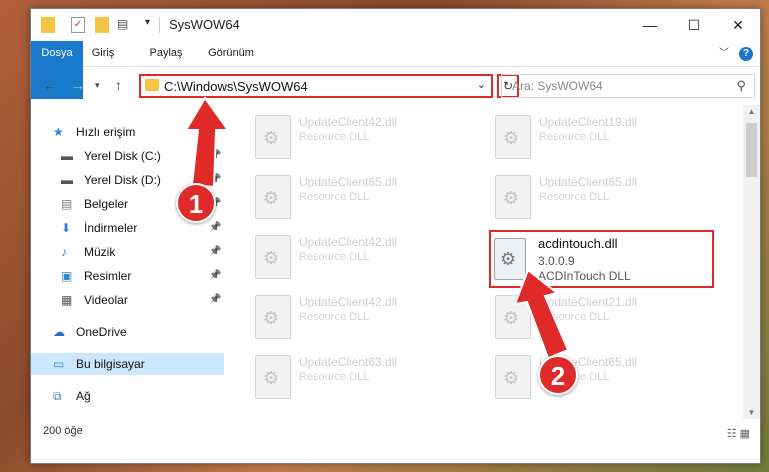 The image size is (769, 472). What do you see at coordinates (588, 302) in the screenshot?
I see `file-name: UpdateClient21.dll` at bounding box center [588, 302].